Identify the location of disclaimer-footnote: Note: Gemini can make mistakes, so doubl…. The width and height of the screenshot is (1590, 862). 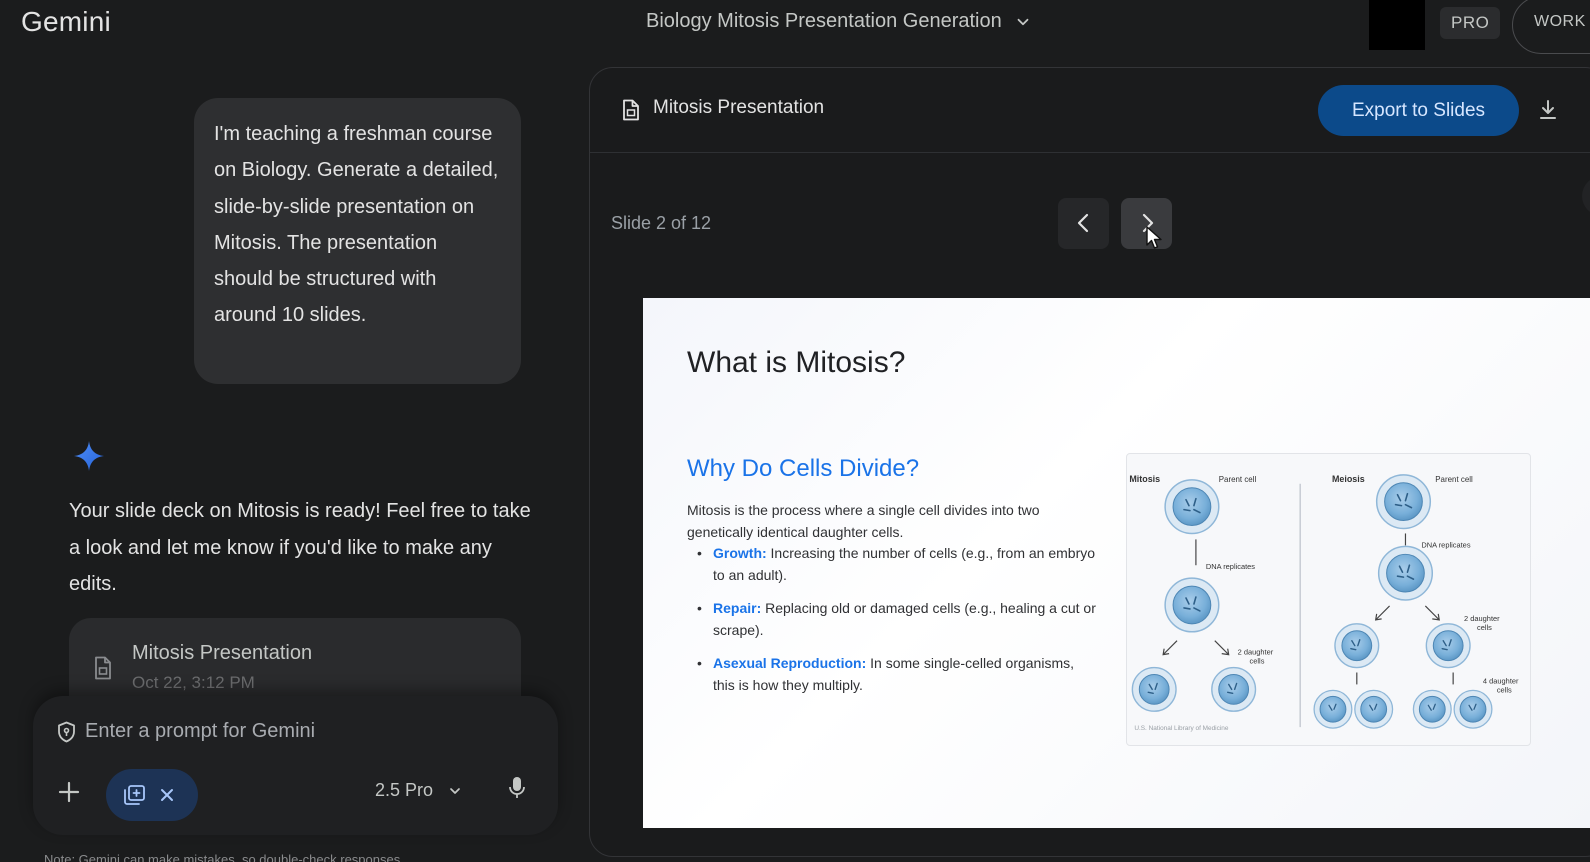
(222, 857).